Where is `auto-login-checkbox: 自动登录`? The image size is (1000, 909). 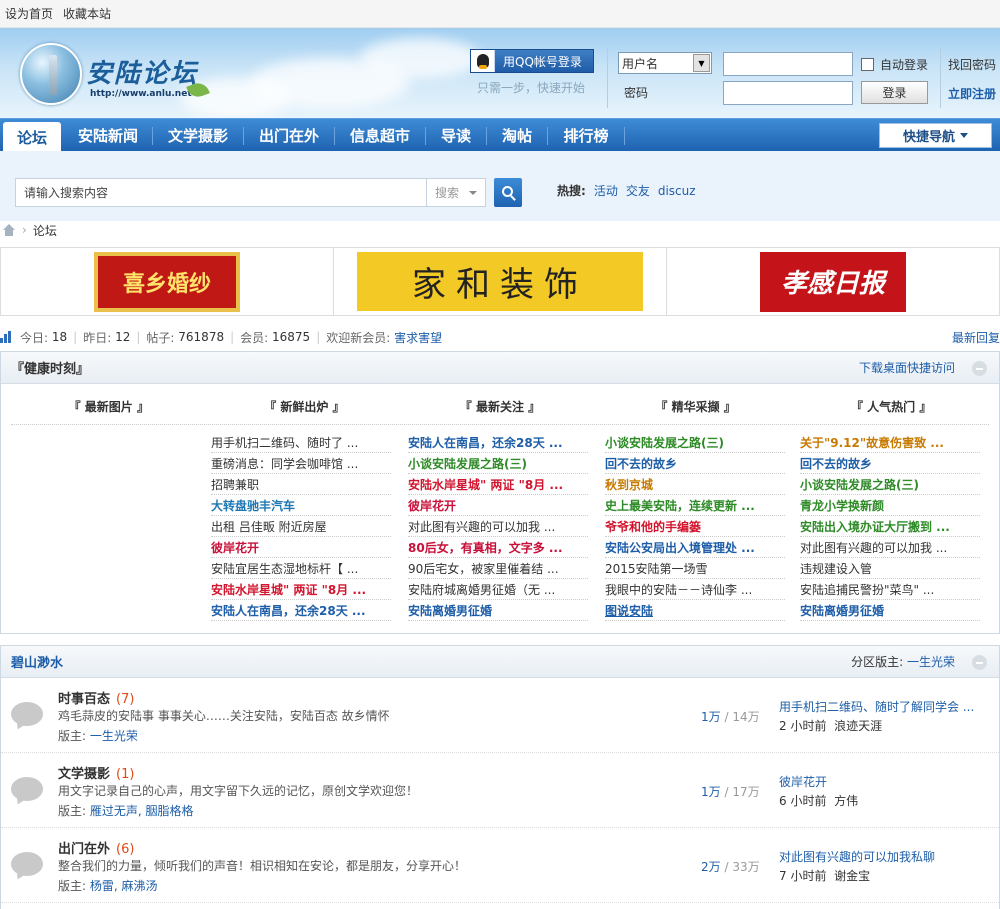
auto-login-checkbox: 自动登录 is located at coordinates (894, 64).